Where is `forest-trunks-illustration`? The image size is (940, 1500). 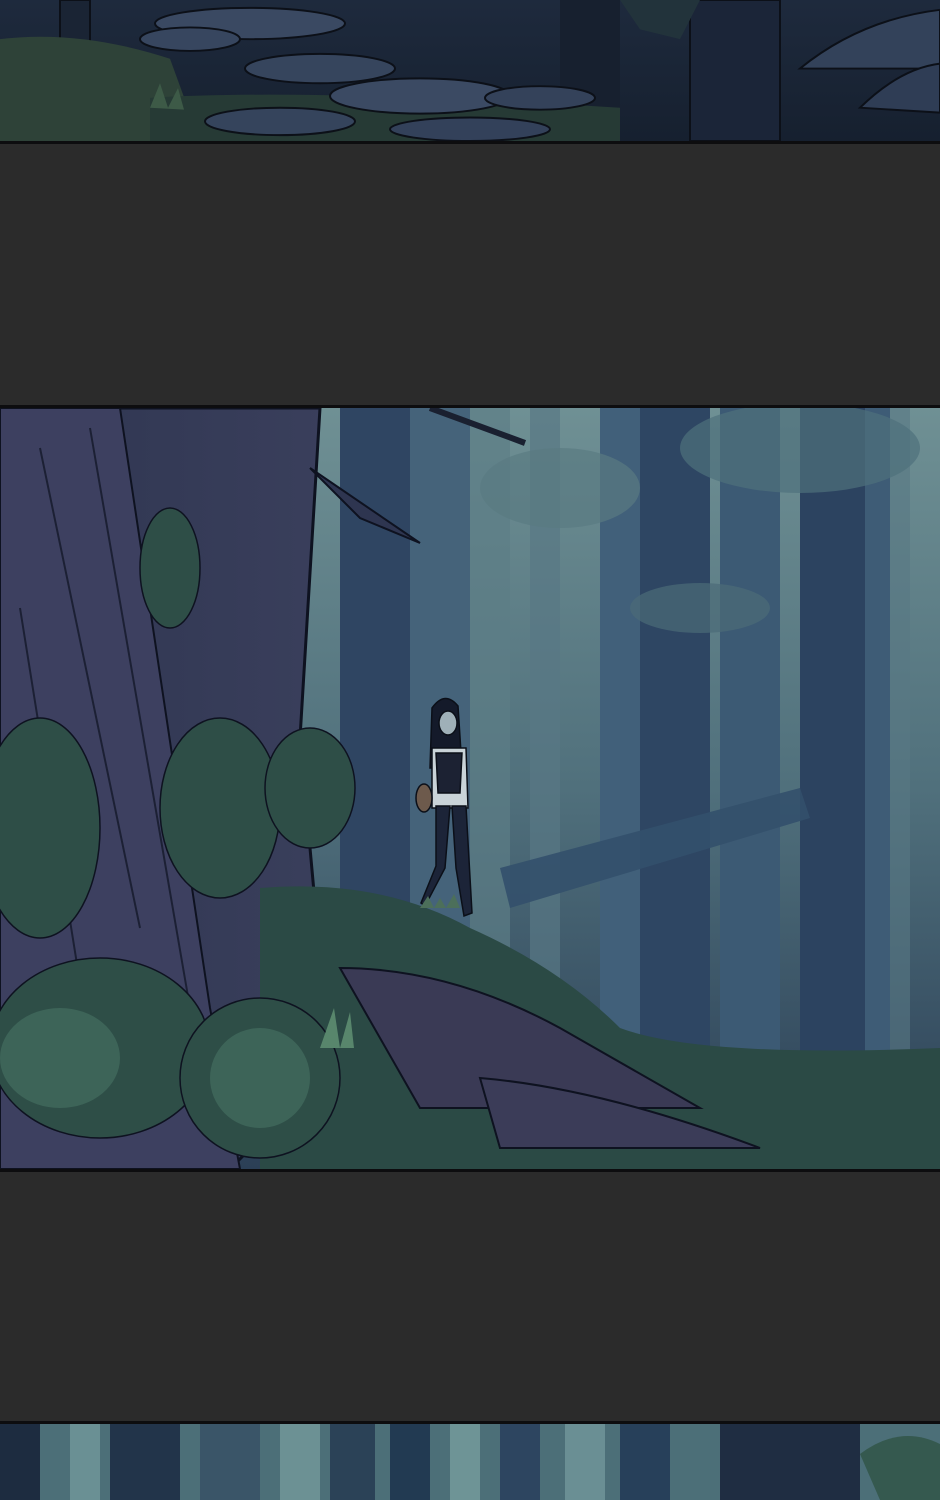 forest-trunks-illustration is located at coordinates (470, 1462).